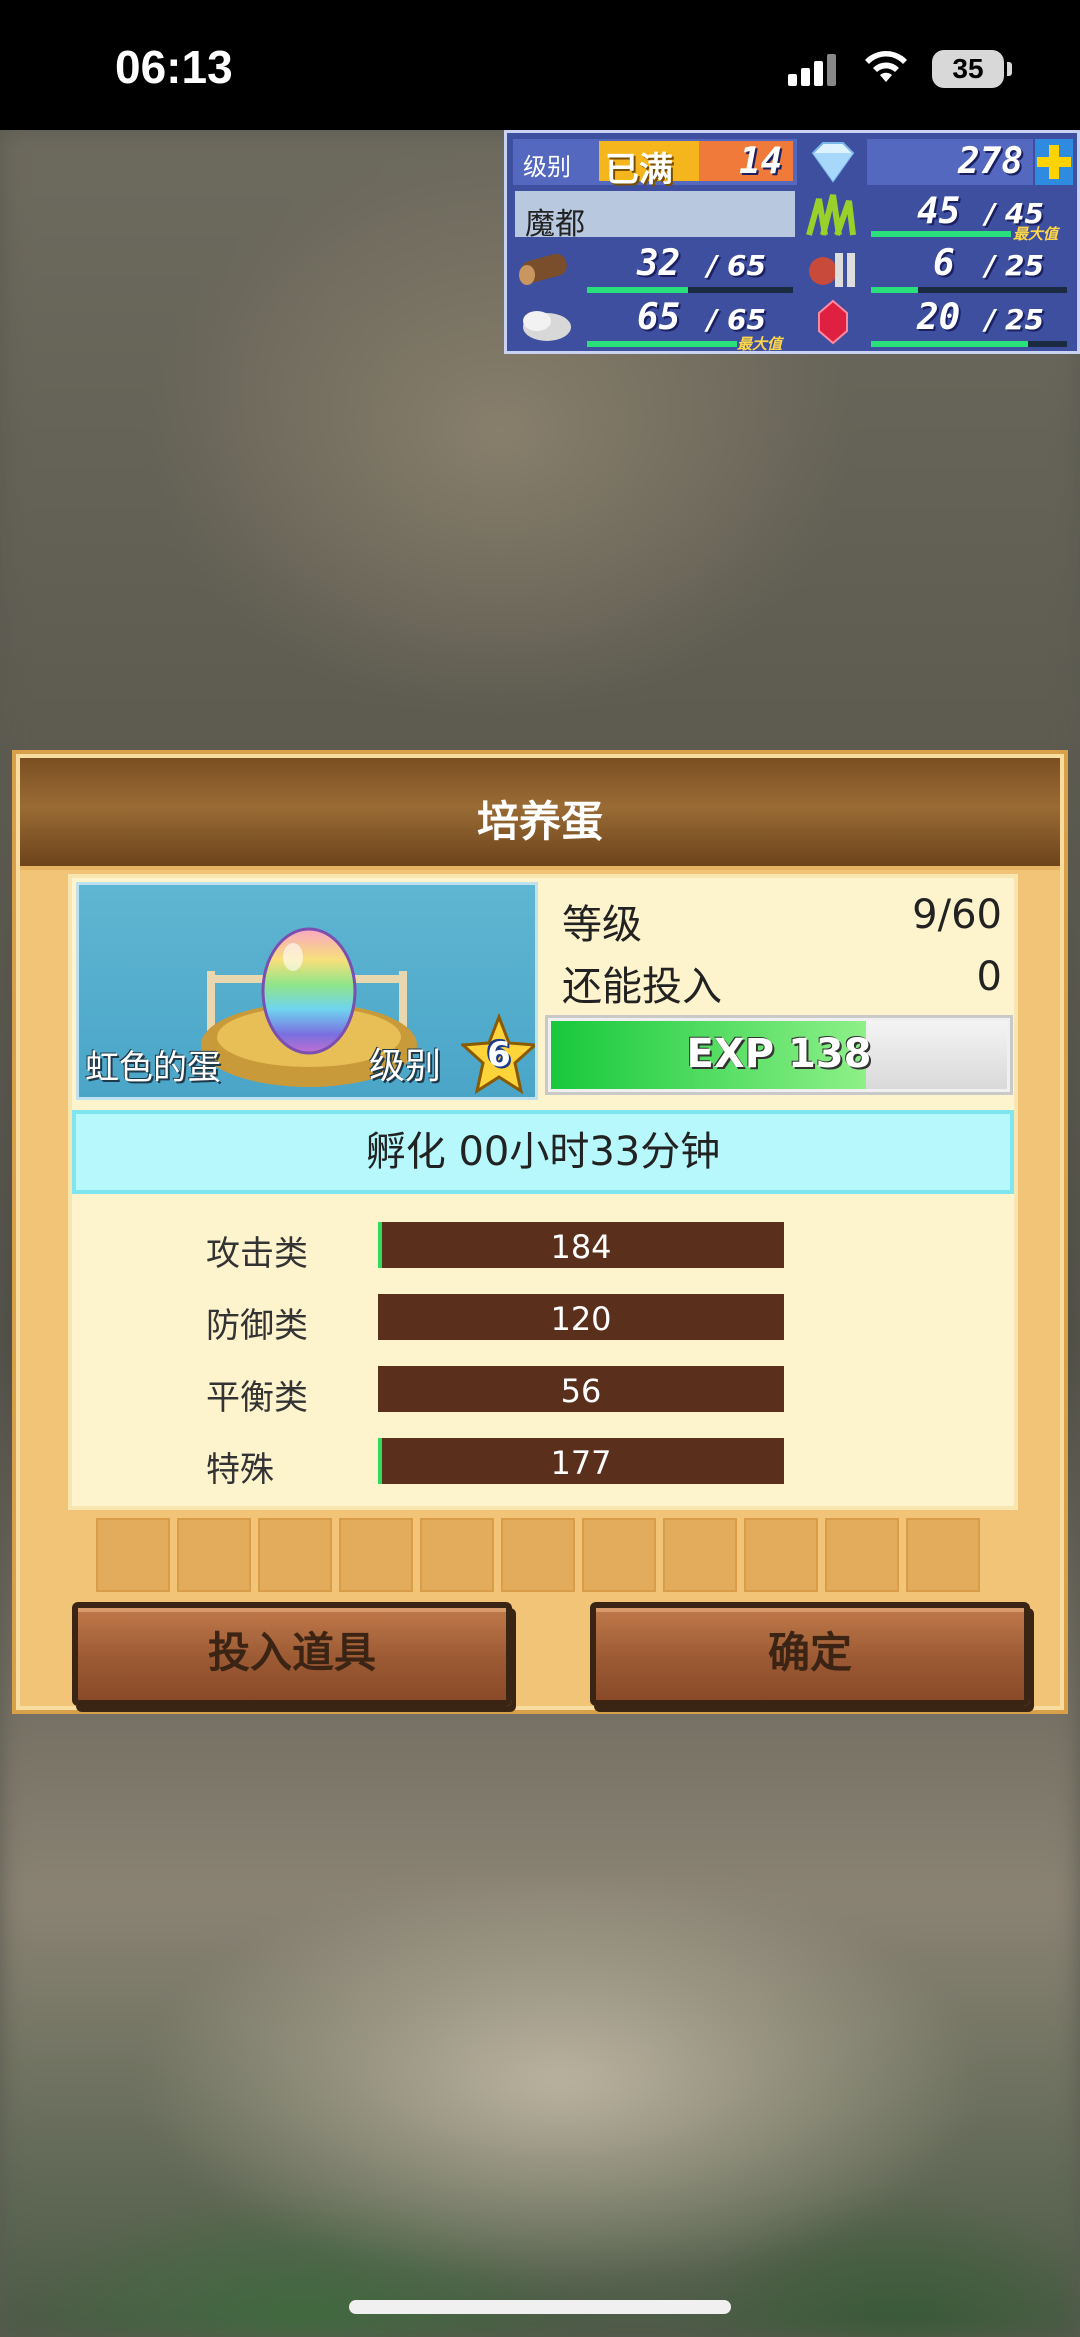  What do you see at coordinates (746, 265) in the screenshot?
I see `wood-max-value: 65` at bounding box center [746, 265].